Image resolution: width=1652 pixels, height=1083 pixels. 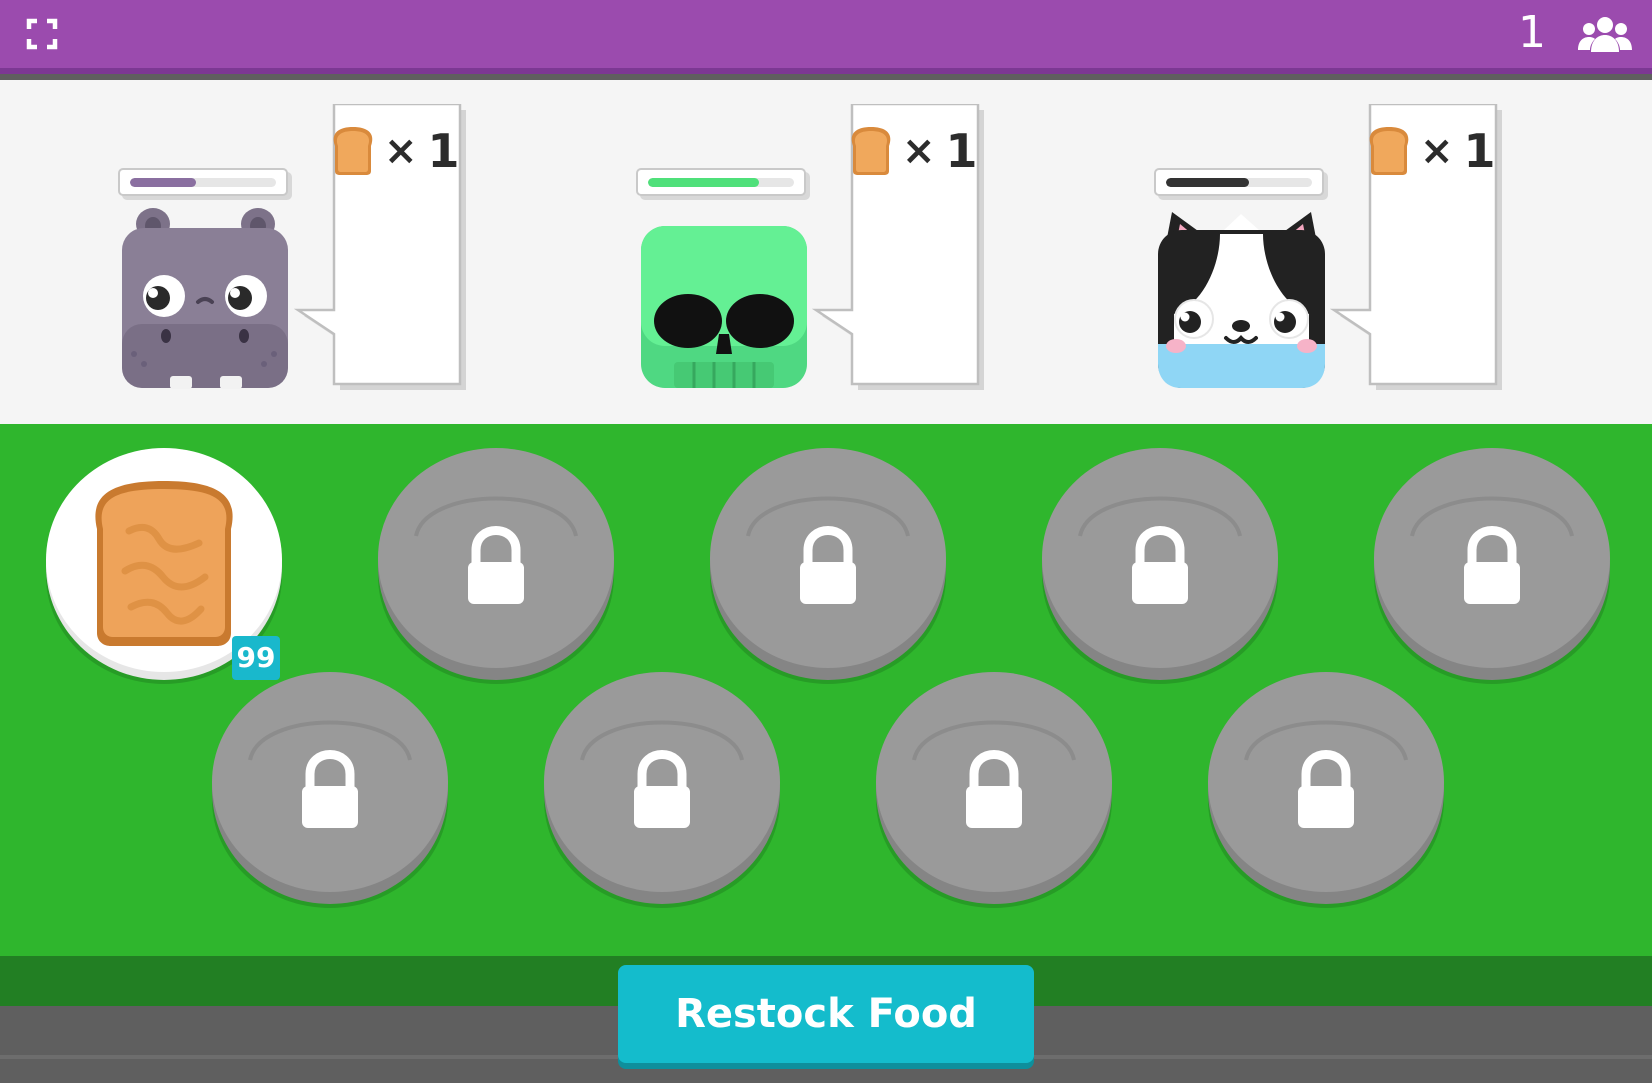 I want to click on customer-husky: × 1, so click(x=1354, y=252).